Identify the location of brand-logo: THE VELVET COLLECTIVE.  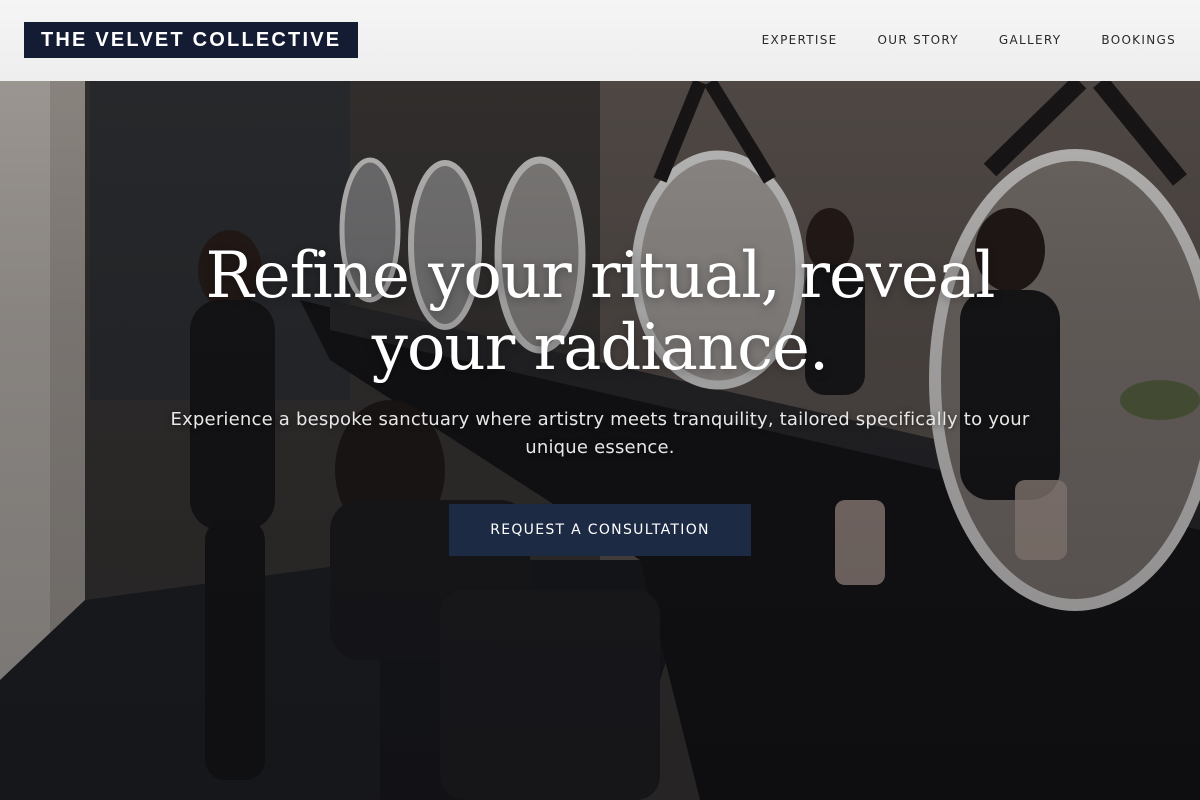
(191, 39).